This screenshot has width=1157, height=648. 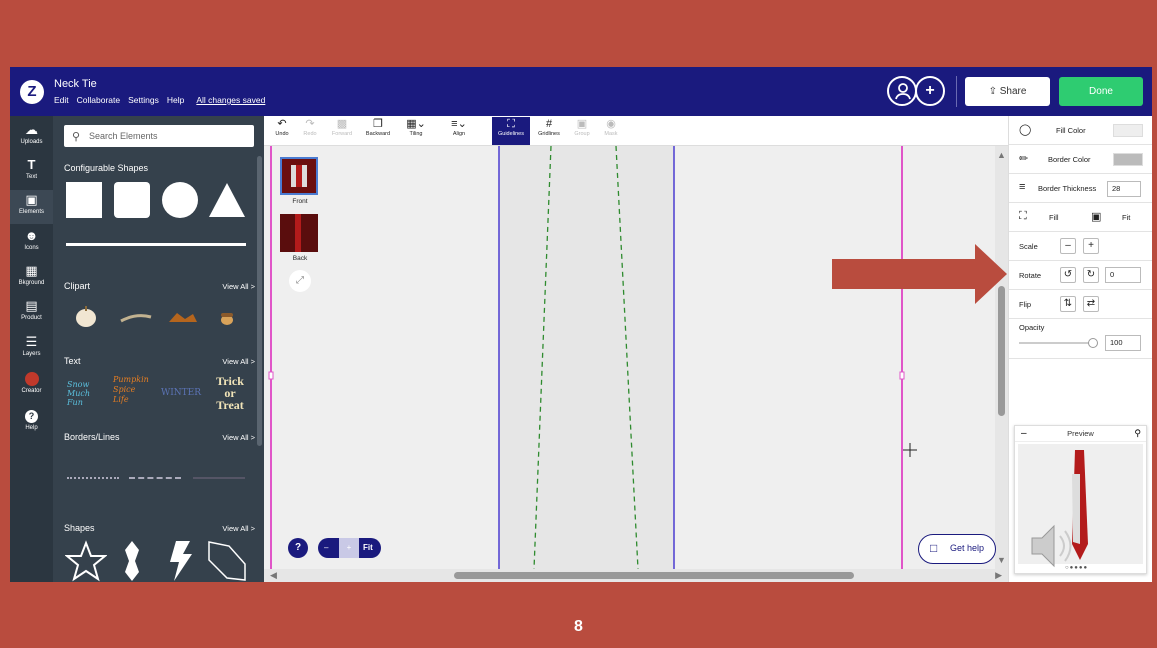 What do you see at coordinates (582, 127) in the screenshot?
I see `group-button: ▣ Group` at bounding box center [582, 127].